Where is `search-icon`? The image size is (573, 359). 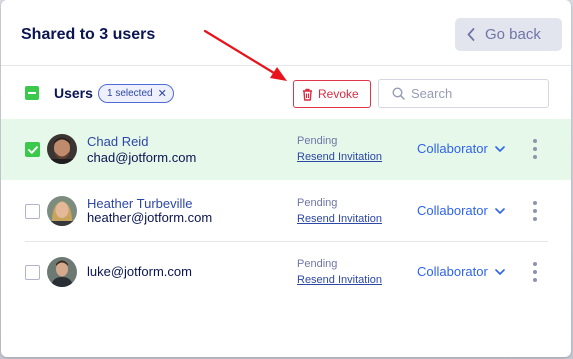 search-icon is located at coordinates (398, 93).